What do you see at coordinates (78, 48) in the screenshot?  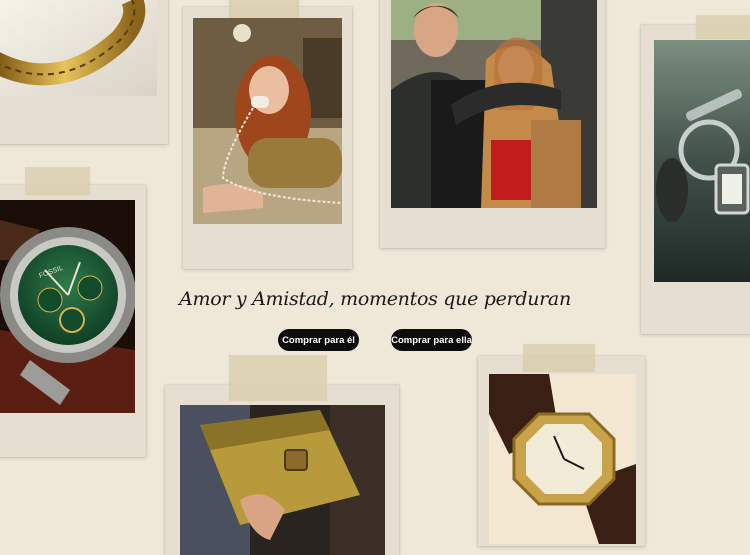 I see `gold-bracelet-photo` at bounding box center [78, 48].